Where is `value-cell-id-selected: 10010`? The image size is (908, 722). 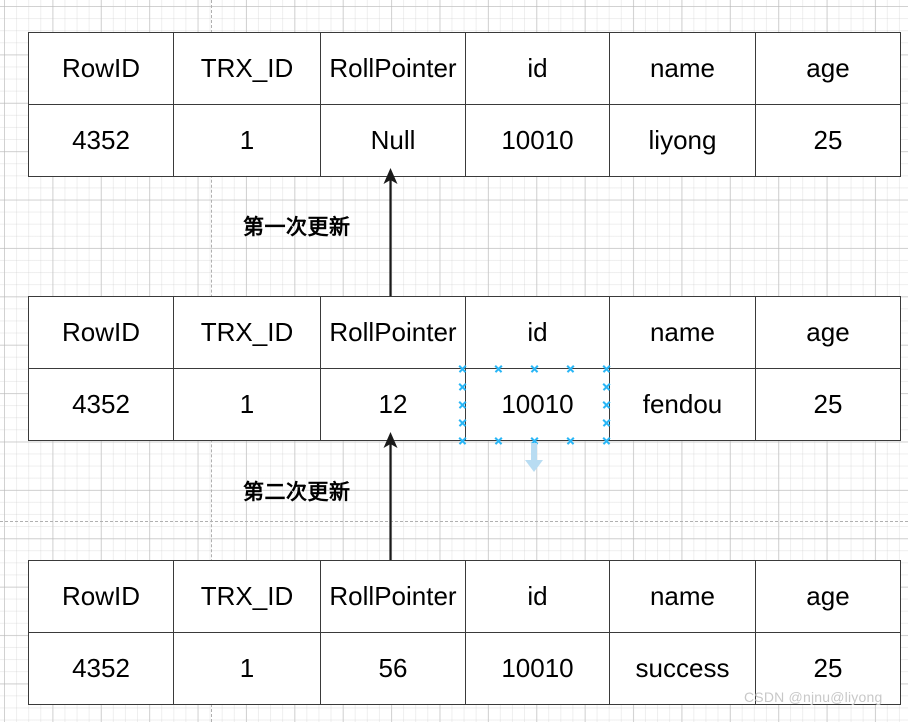 value-cell-id-selected: 10010 is located at coordinates (537, 404).